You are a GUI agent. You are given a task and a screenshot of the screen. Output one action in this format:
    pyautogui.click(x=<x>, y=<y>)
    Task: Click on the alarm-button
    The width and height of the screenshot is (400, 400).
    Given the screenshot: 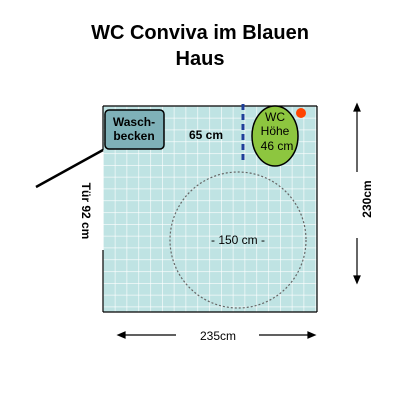 What is the action you would take?
    pyautogui.click(x=301, y=113)
    